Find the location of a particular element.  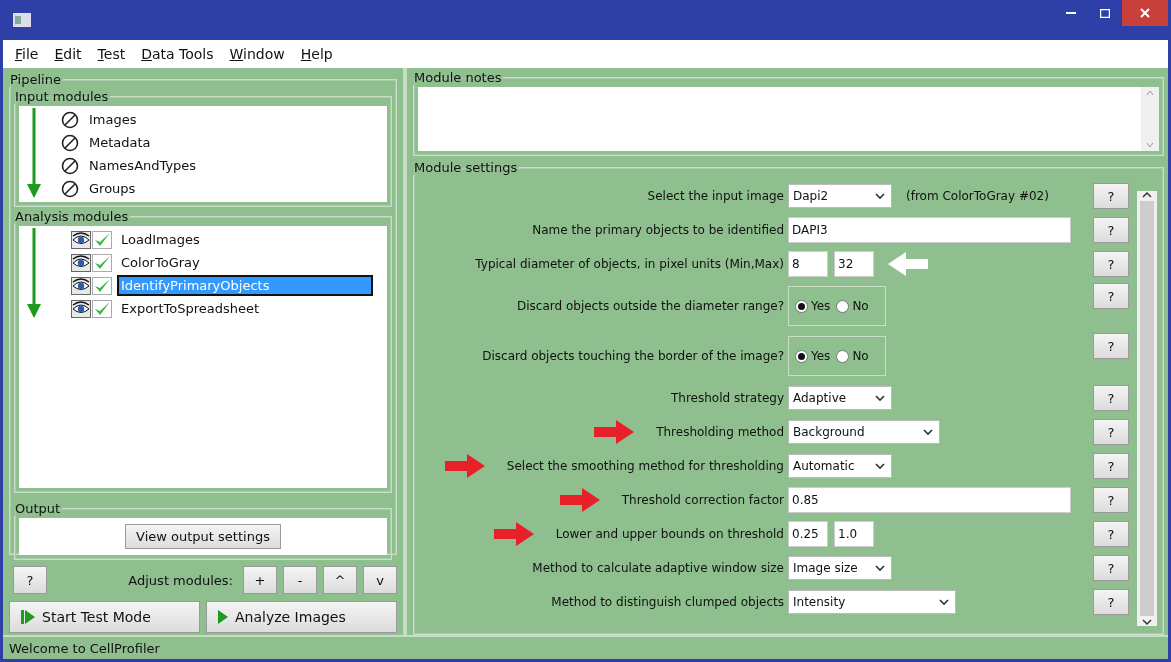

setting-label: Lower and upper bounds on threshold is located at coordinates (669, 534).